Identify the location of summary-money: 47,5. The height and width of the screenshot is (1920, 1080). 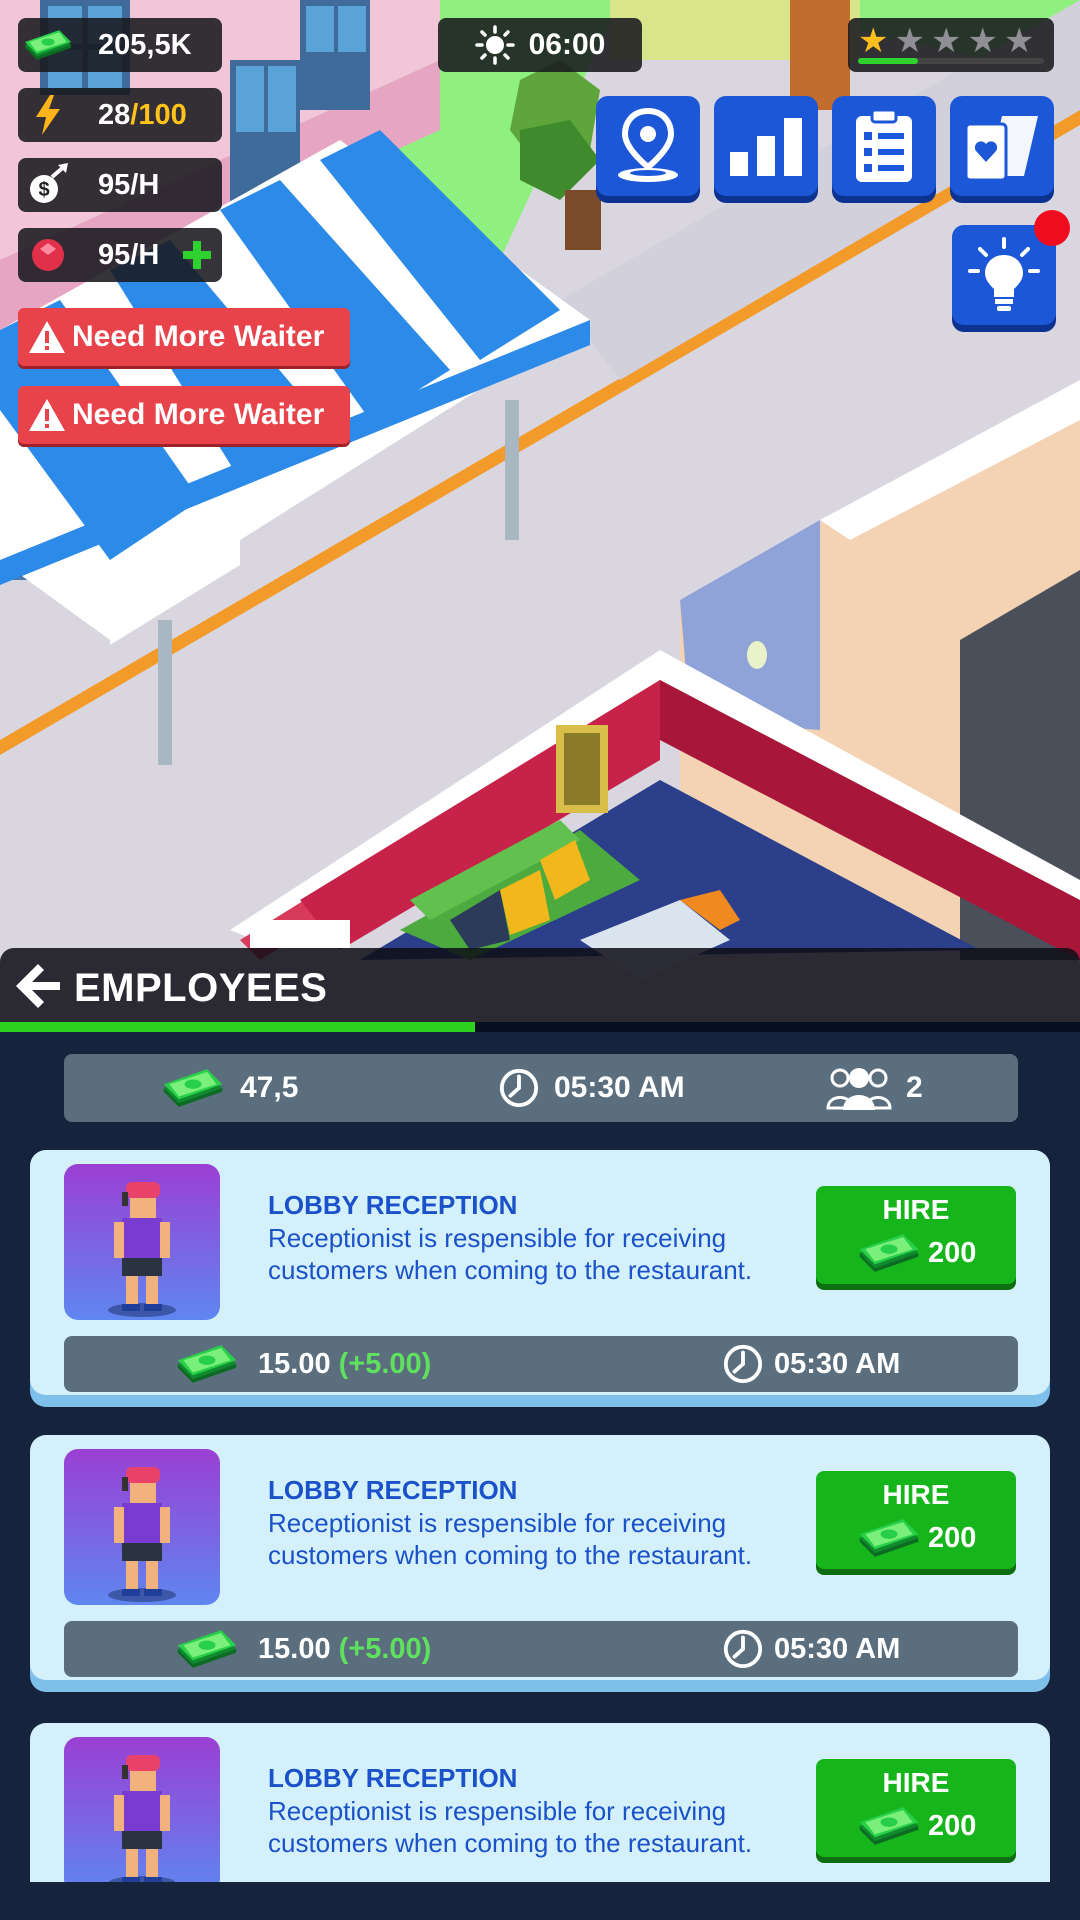
(229, 1088).